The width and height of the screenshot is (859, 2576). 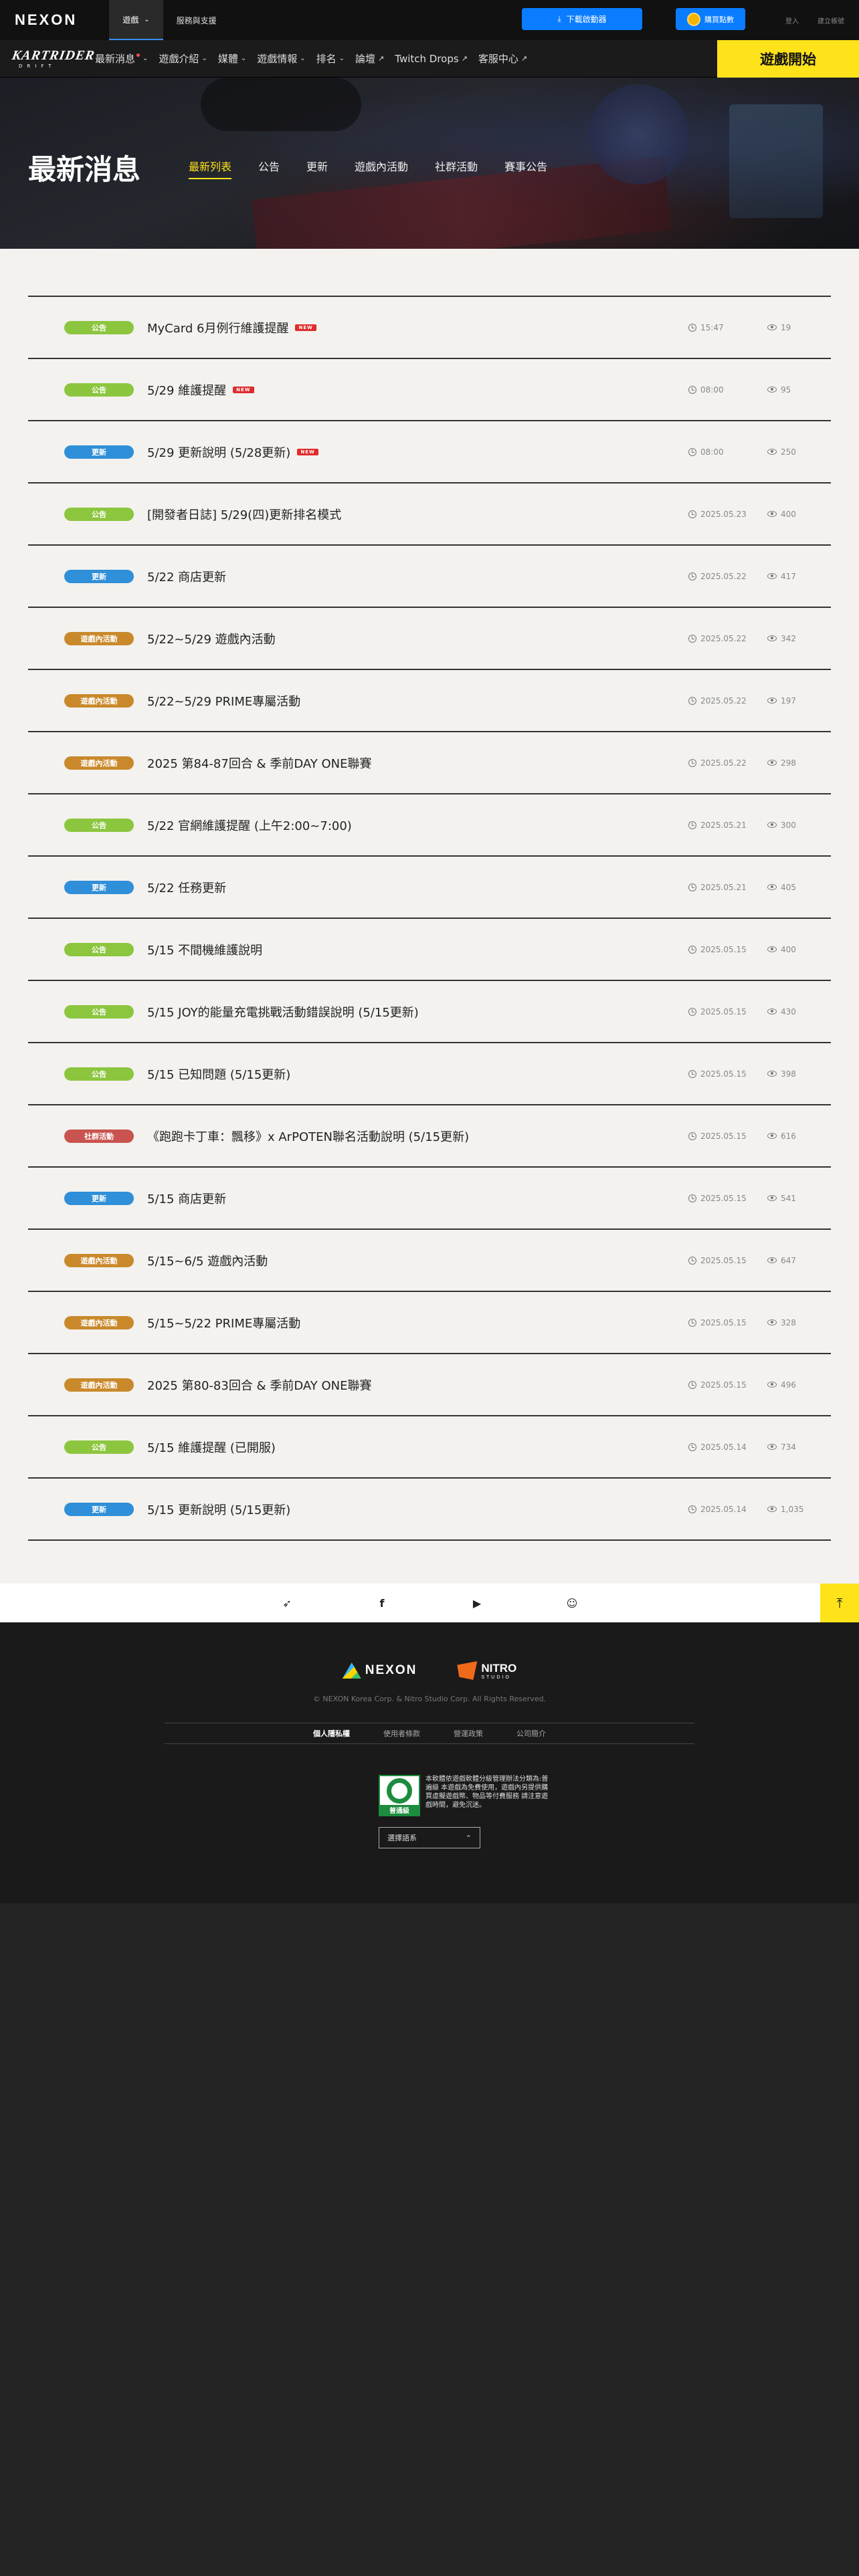 I want to click on terms-link: 使用者條款, so click(x=401, y=1733).